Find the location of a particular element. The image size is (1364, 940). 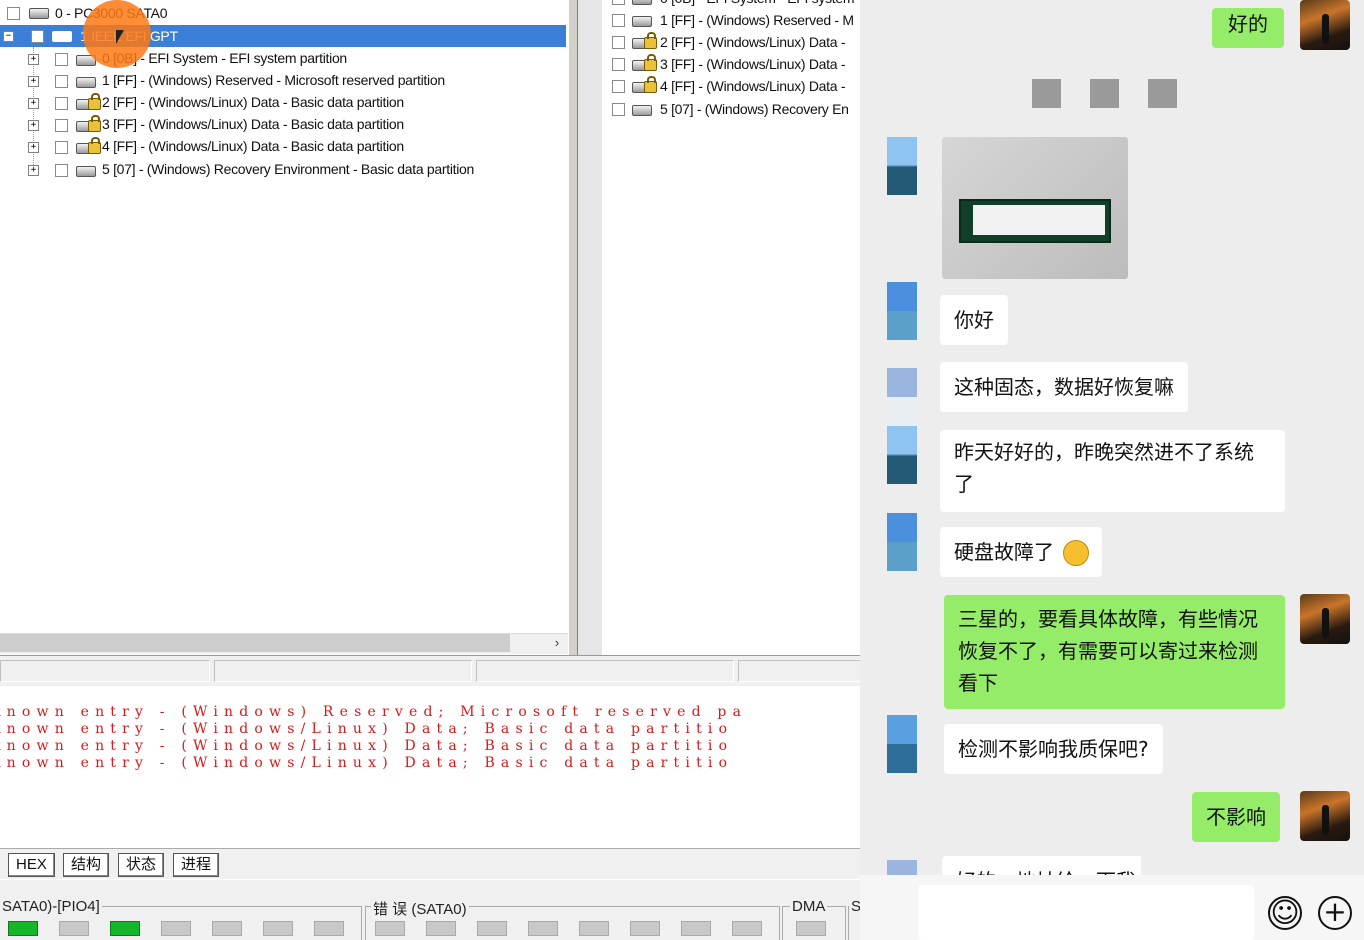

right-tree-item-2: 2 [FF] - (Windows/Linux) Data - is located at coordinates (753, 42).